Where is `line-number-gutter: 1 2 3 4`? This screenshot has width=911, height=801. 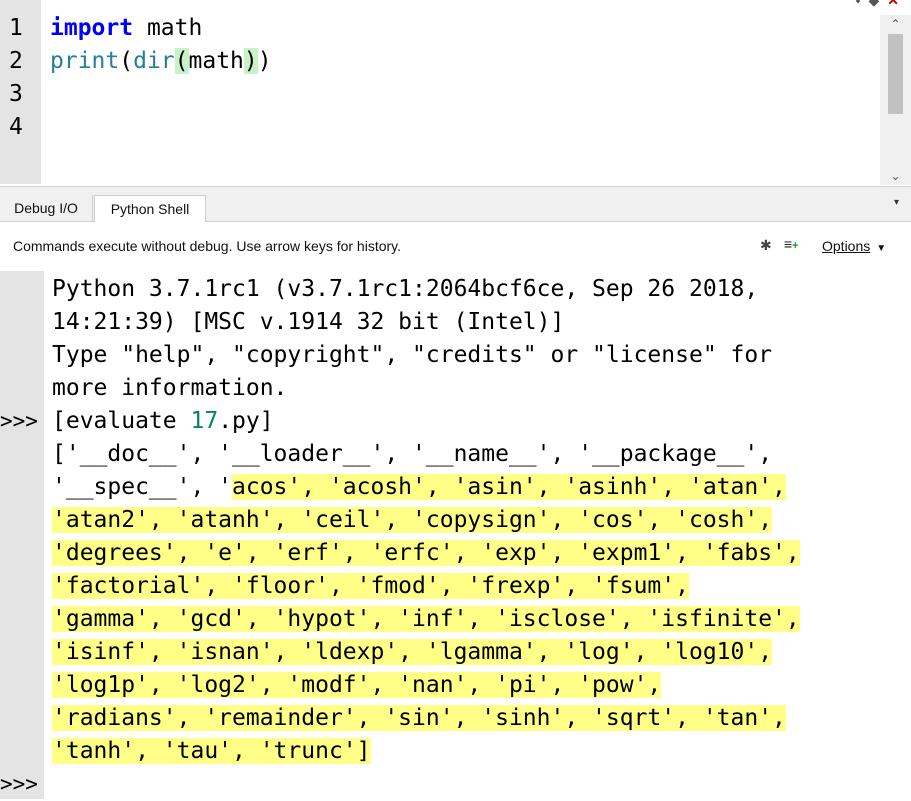
line-number-gutter: 1 2 3 4 is located at coordinates (20, 92).